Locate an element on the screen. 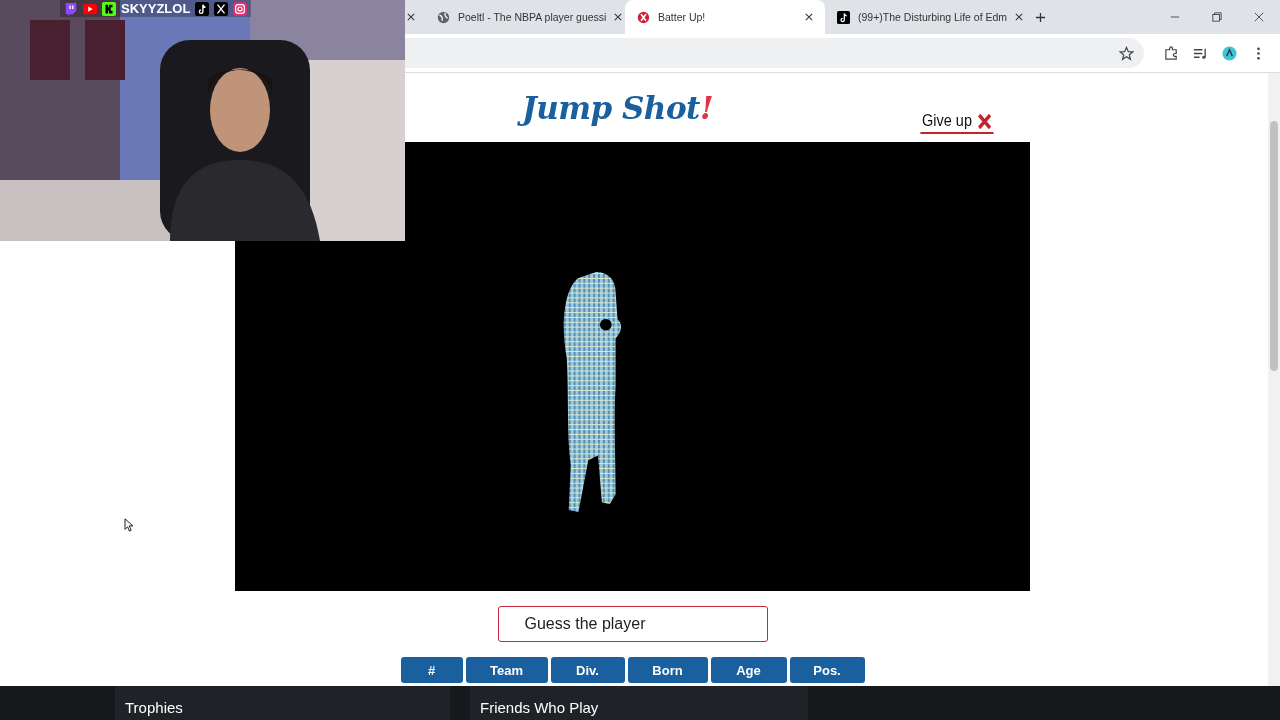 The width and height of the screenshot is (1280, 720). note-logo-icon is located at coordinates (843, 17).